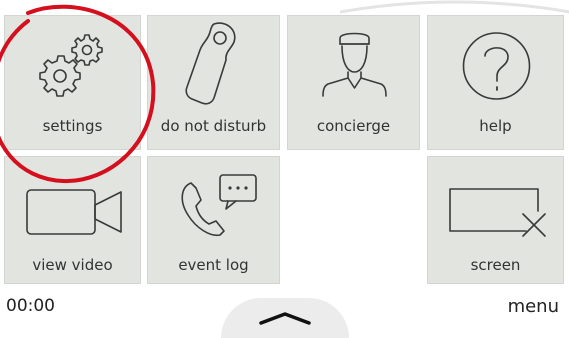  Describe the element at coordinates (71, 65) in the screenshot. I see `gears-icon` at that location.